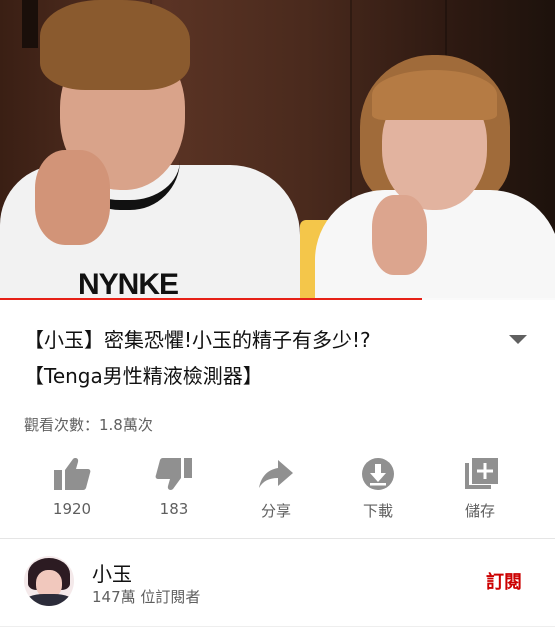 This screenshot has width=555, height=640. I want to click on share-label: 分享, so click(275, 511).